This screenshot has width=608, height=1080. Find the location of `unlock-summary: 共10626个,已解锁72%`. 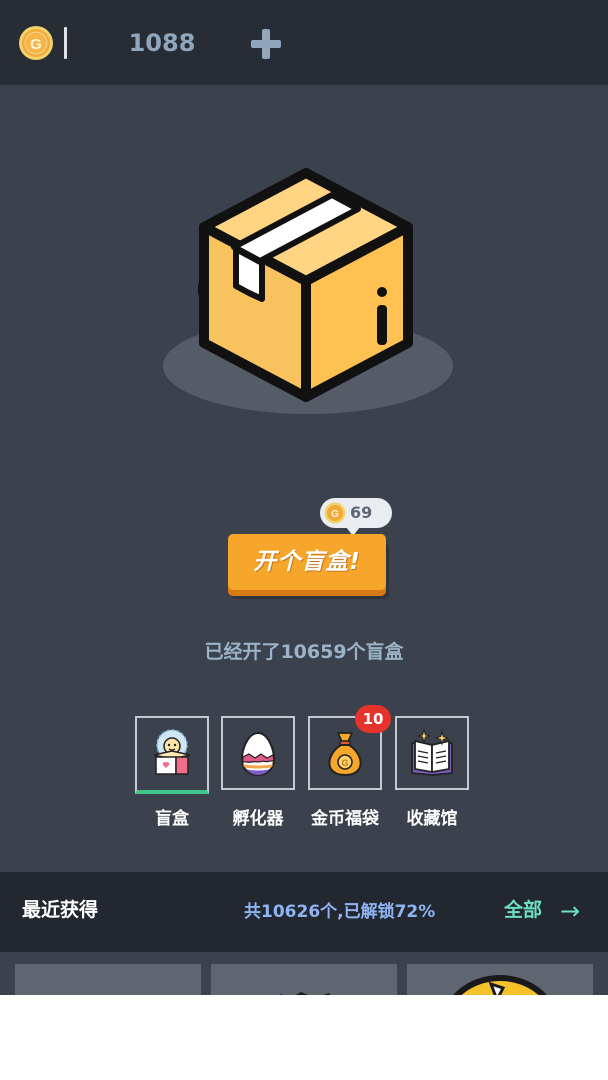

unlock-summary: 共10626个,已解锁72% is located at coordinates (340, 912).